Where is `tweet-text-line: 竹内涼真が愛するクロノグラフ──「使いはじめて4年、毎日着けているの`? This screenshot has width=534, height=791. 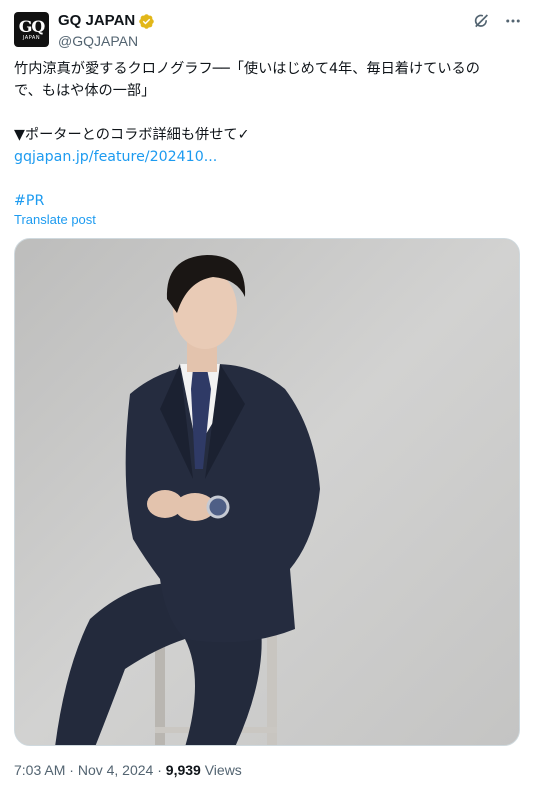
tweet-text-line: 竹内涼真が愛するクロノグラフ──「使いはじめて4年、毎日着けているの is located at coordinates (247, 69).